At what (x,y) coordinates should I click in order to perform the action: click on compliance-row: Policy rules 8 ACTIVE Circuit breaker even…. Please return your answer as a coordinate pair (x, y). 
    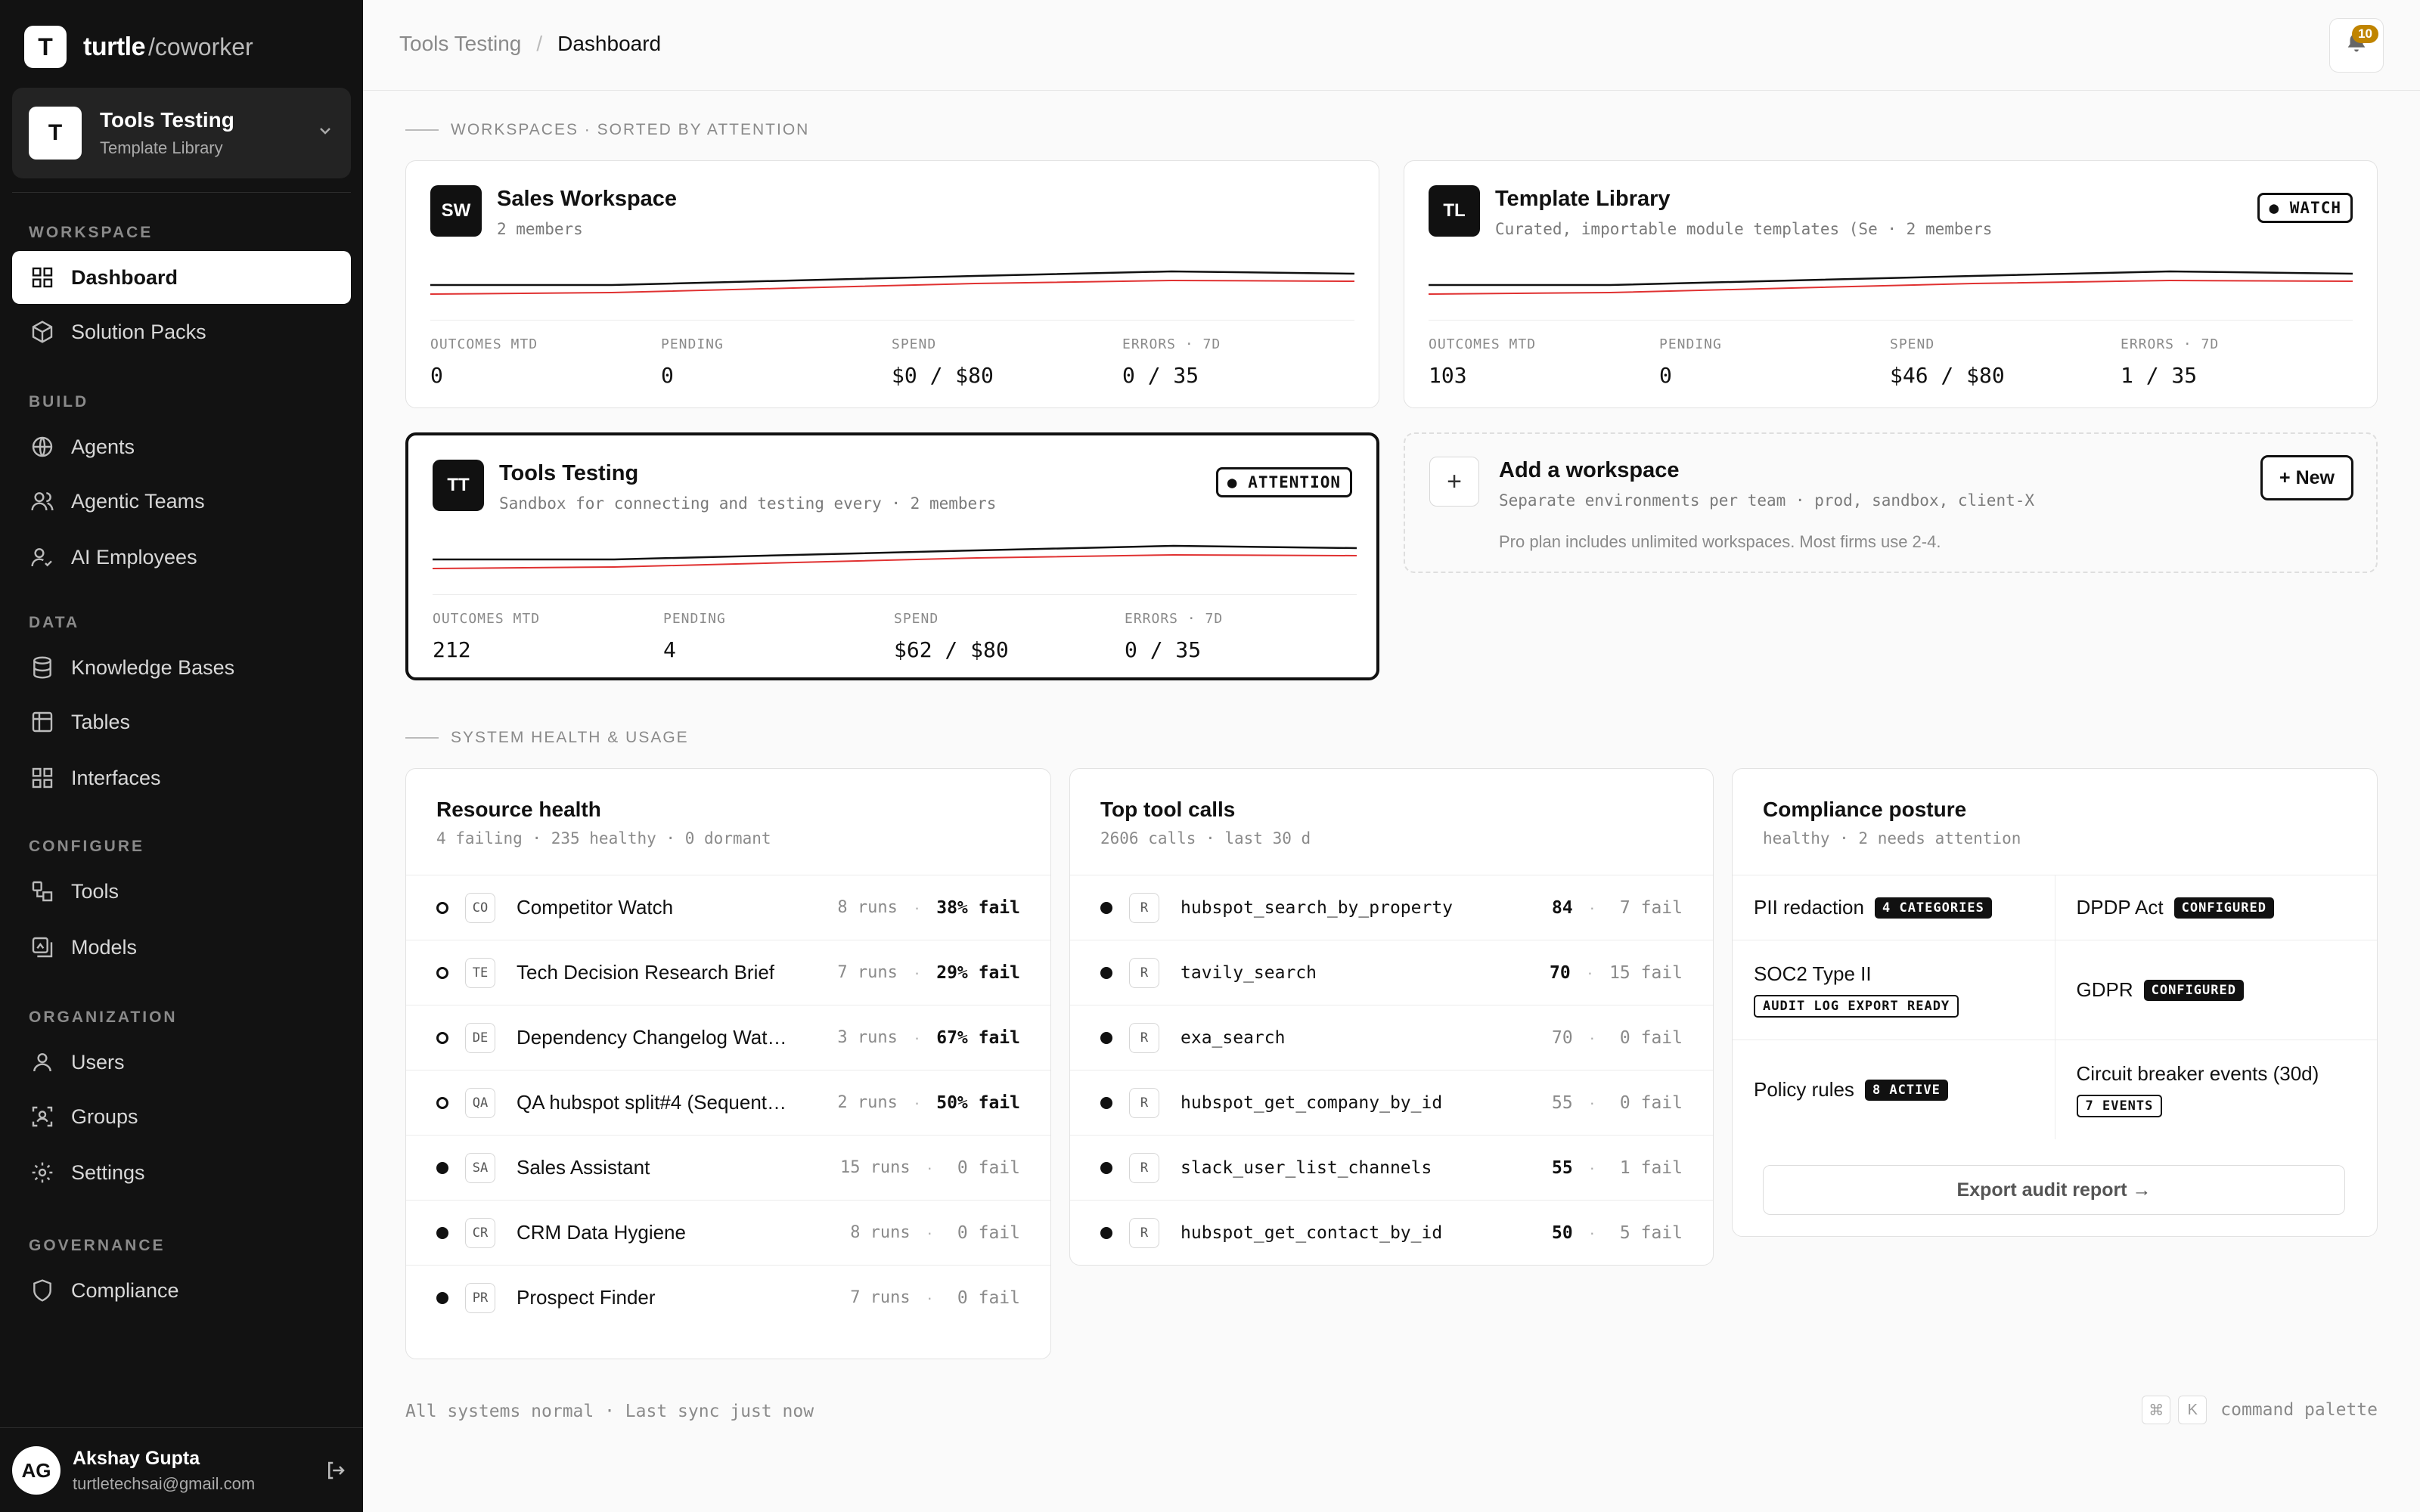
    Looking at the image, I should click on (2055, 1089).